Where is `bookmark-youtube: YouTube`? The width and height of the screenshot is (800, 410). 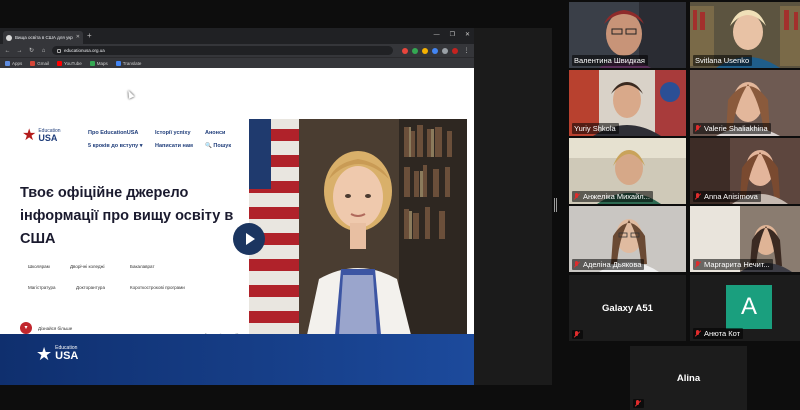 bookmark-youtube: YouTube is located at coordinates (69, 63).